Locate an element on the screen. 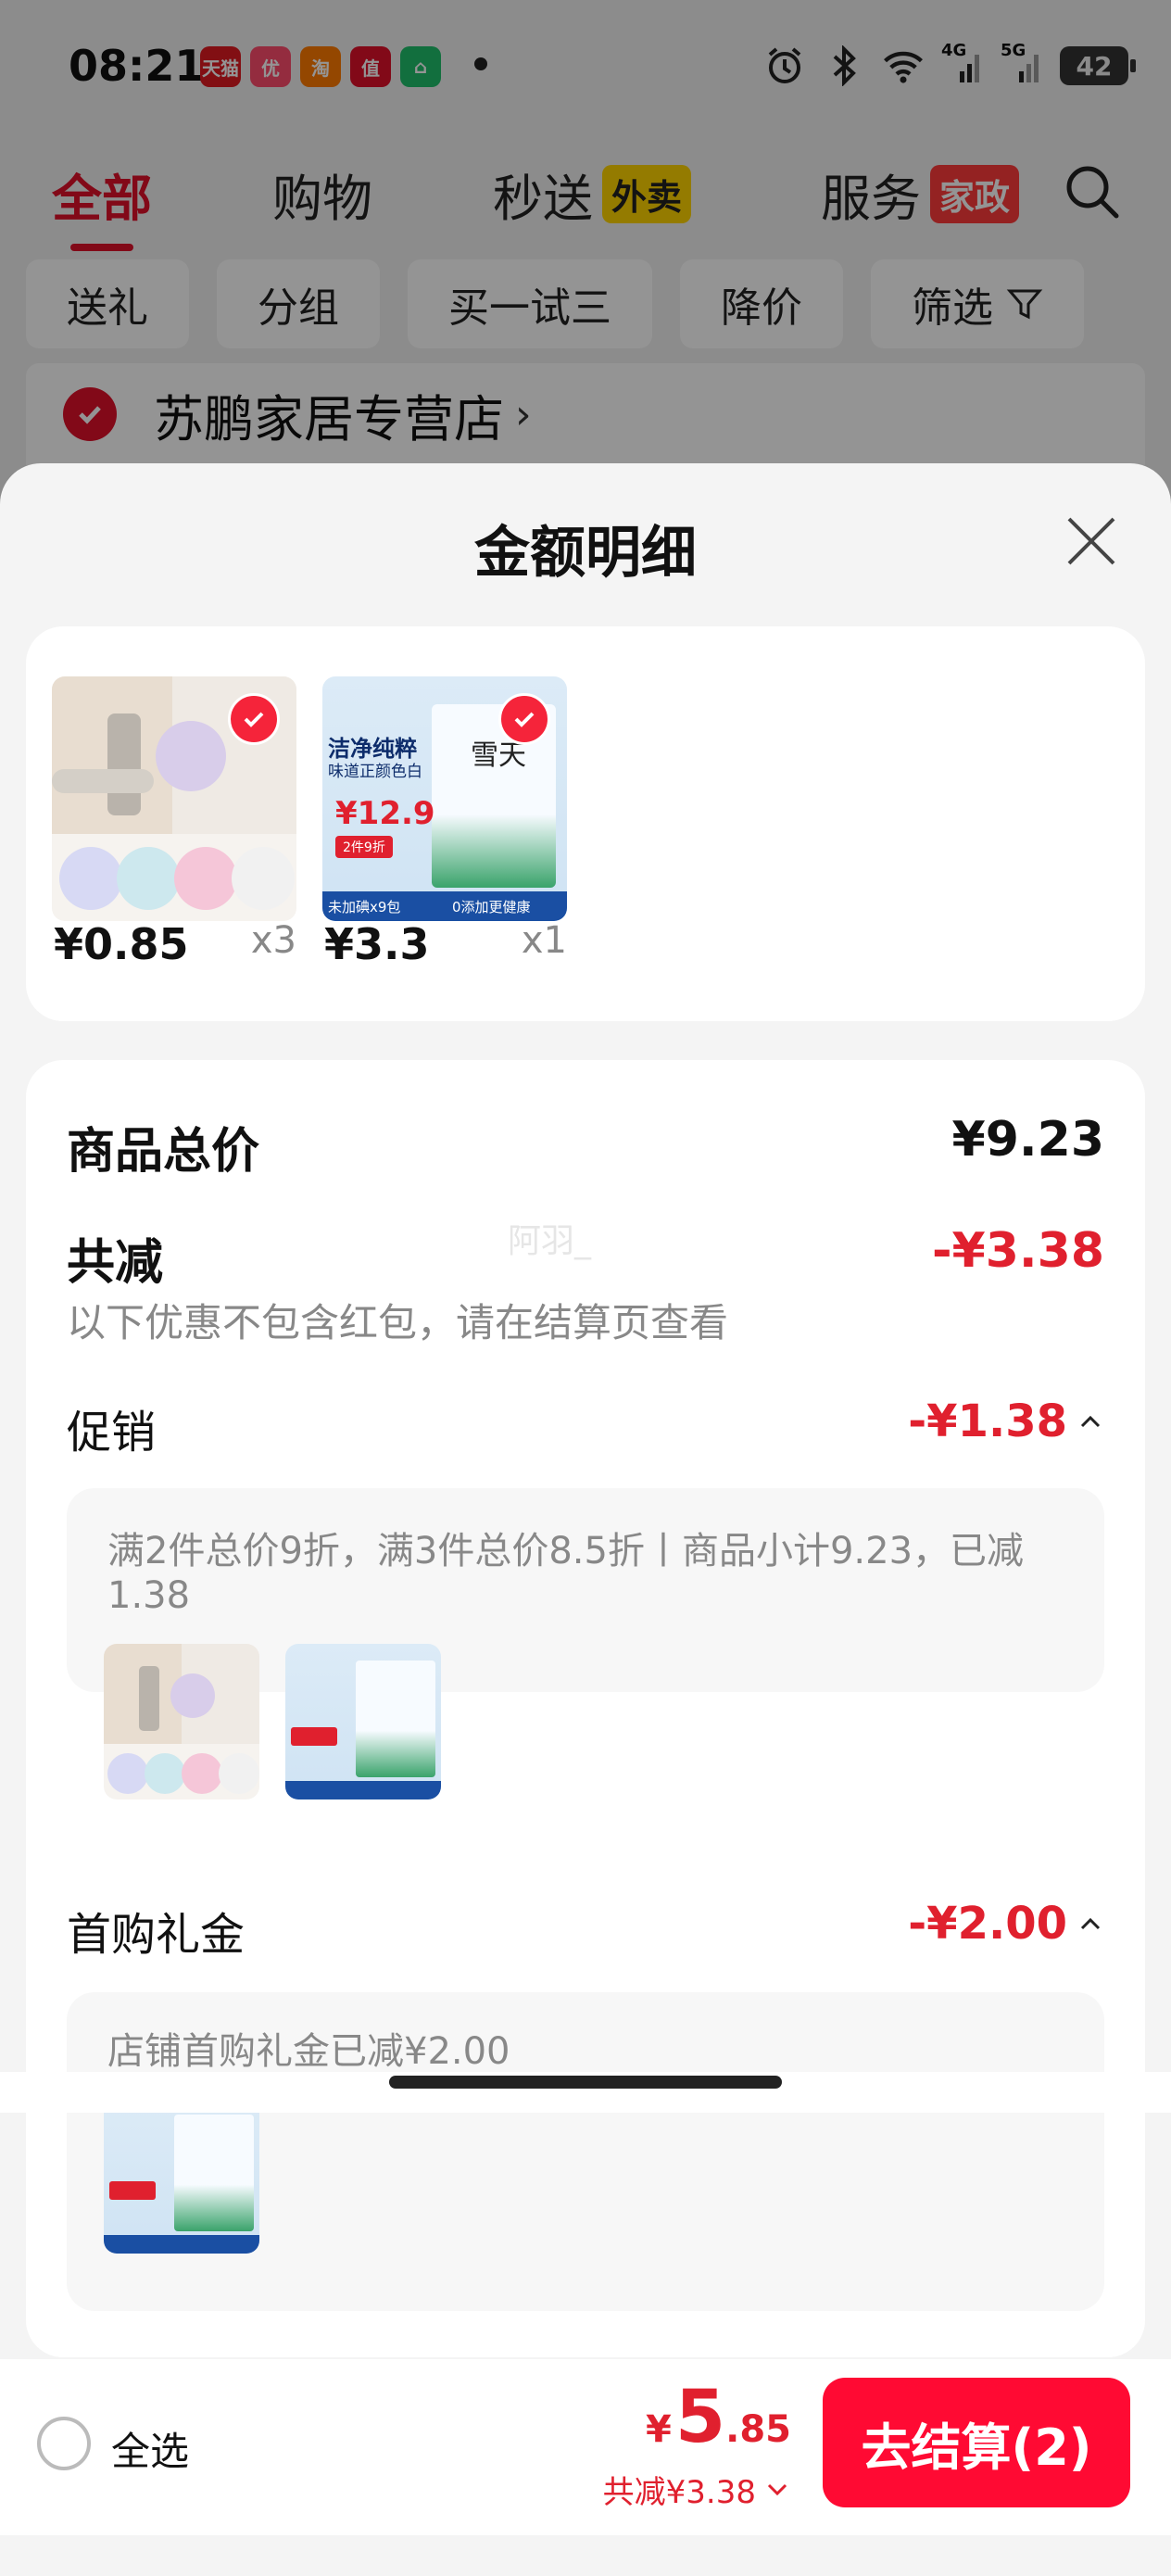  housekeeping-tag: 家政 is located at coordinates (975, 194).